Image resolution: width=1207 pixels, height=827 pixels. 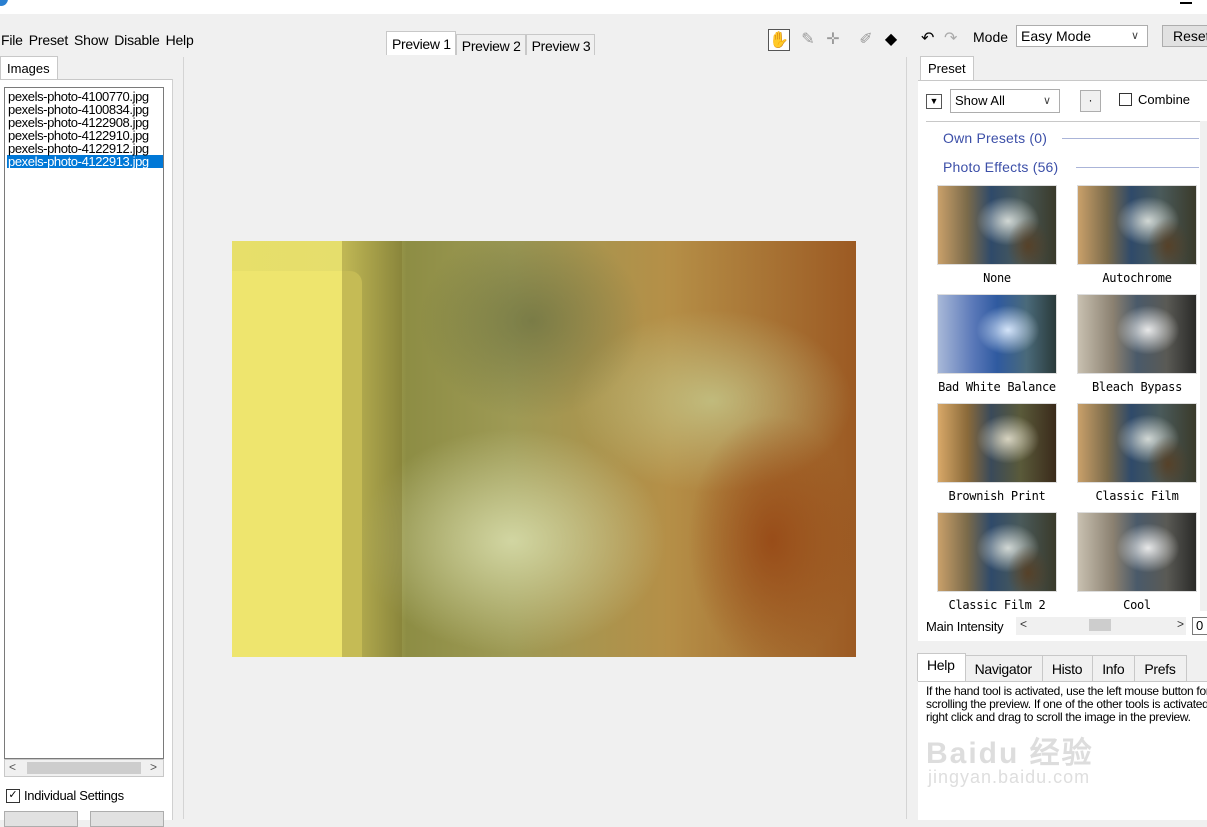 What do you see at coordinates (74, 795) in the screenshot?
I see `individual-settings-label: Individual Settings` at bounding box center [74, 795].